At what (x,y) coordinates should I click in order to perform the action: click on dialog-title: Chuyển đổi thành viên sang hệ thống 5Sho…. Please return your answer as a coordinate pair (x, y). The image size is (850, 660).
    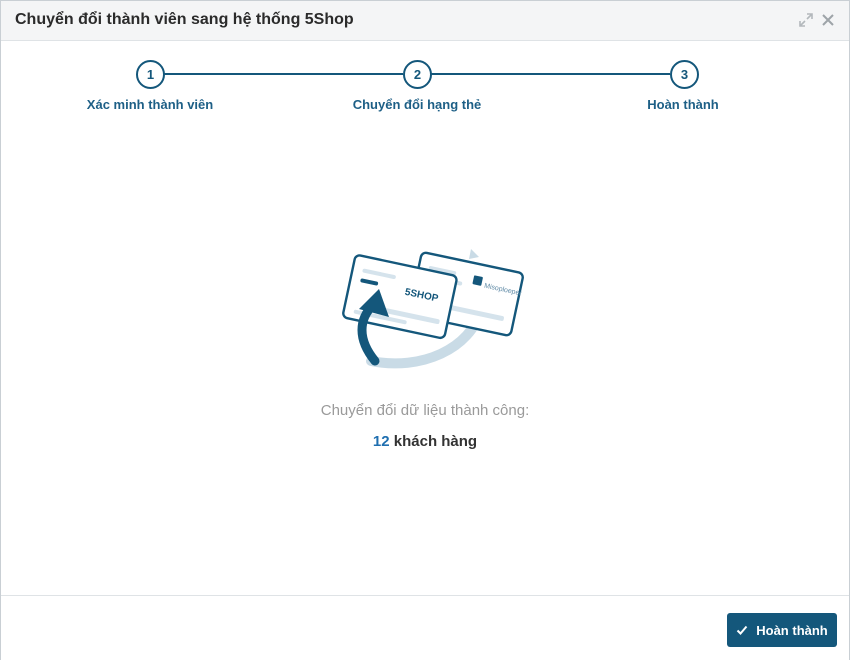
    Looking at the image, I should click on (184, 19).